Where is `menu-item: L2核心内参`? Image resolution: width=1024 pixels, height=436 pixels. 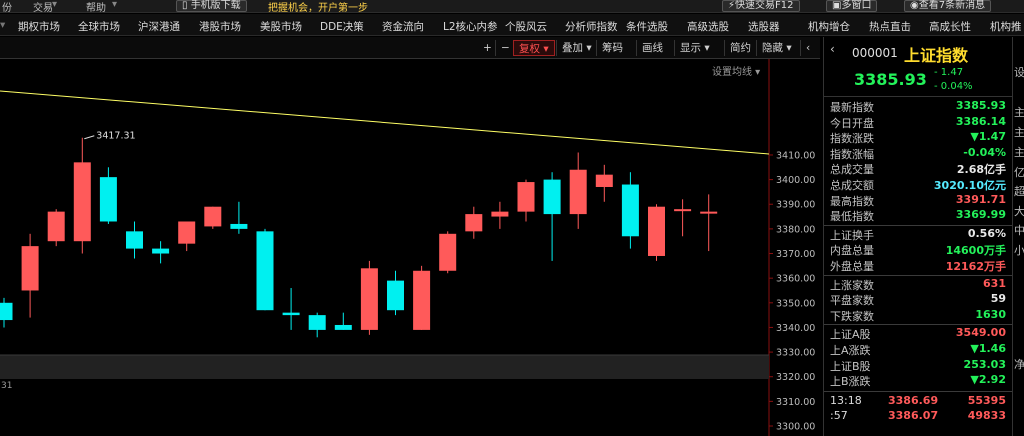 menu-item: L2核心内参 is located at coordinates (470, 26).